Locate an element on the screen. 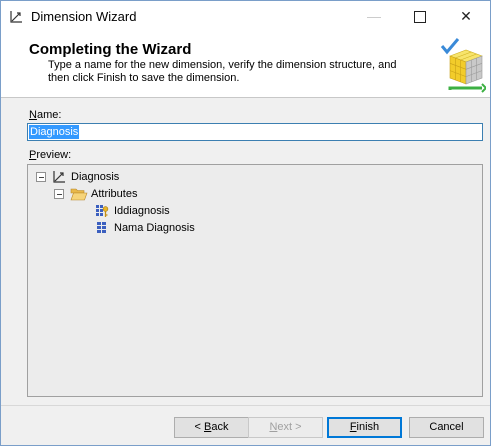  close-button: ✕ is located at coordinates (466, 16).